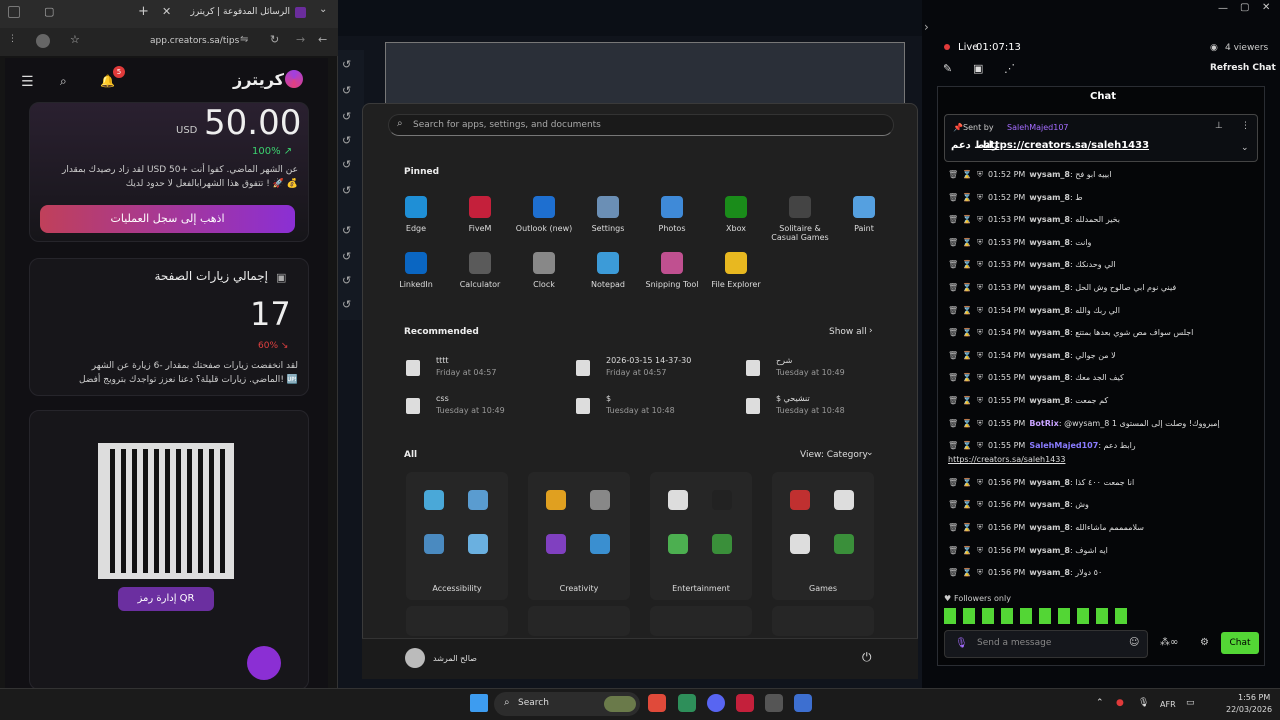  What do you see at coordinates (27, 82) in the screenshot?
I see `hamburger-menu-icon: ☰` at bounding box center [27, 82].